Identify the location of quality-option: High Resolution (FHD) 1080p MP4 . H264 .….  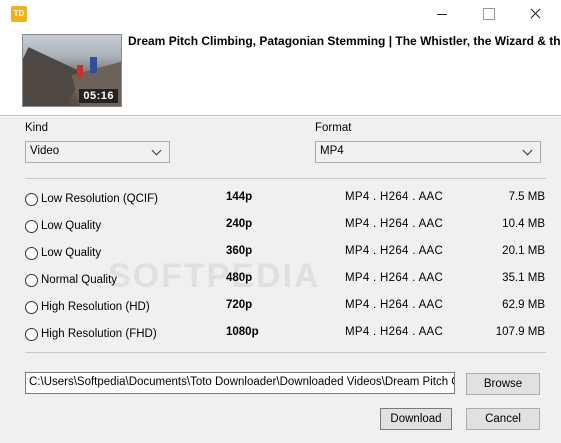
(287, 334).